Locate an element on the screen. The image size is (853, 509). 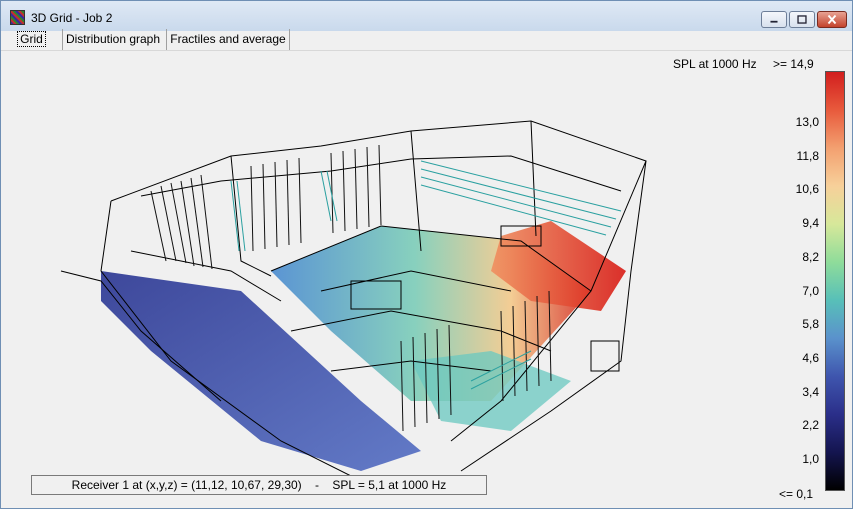
scale-tick: 2,2 is located at coordinates (810, 425).